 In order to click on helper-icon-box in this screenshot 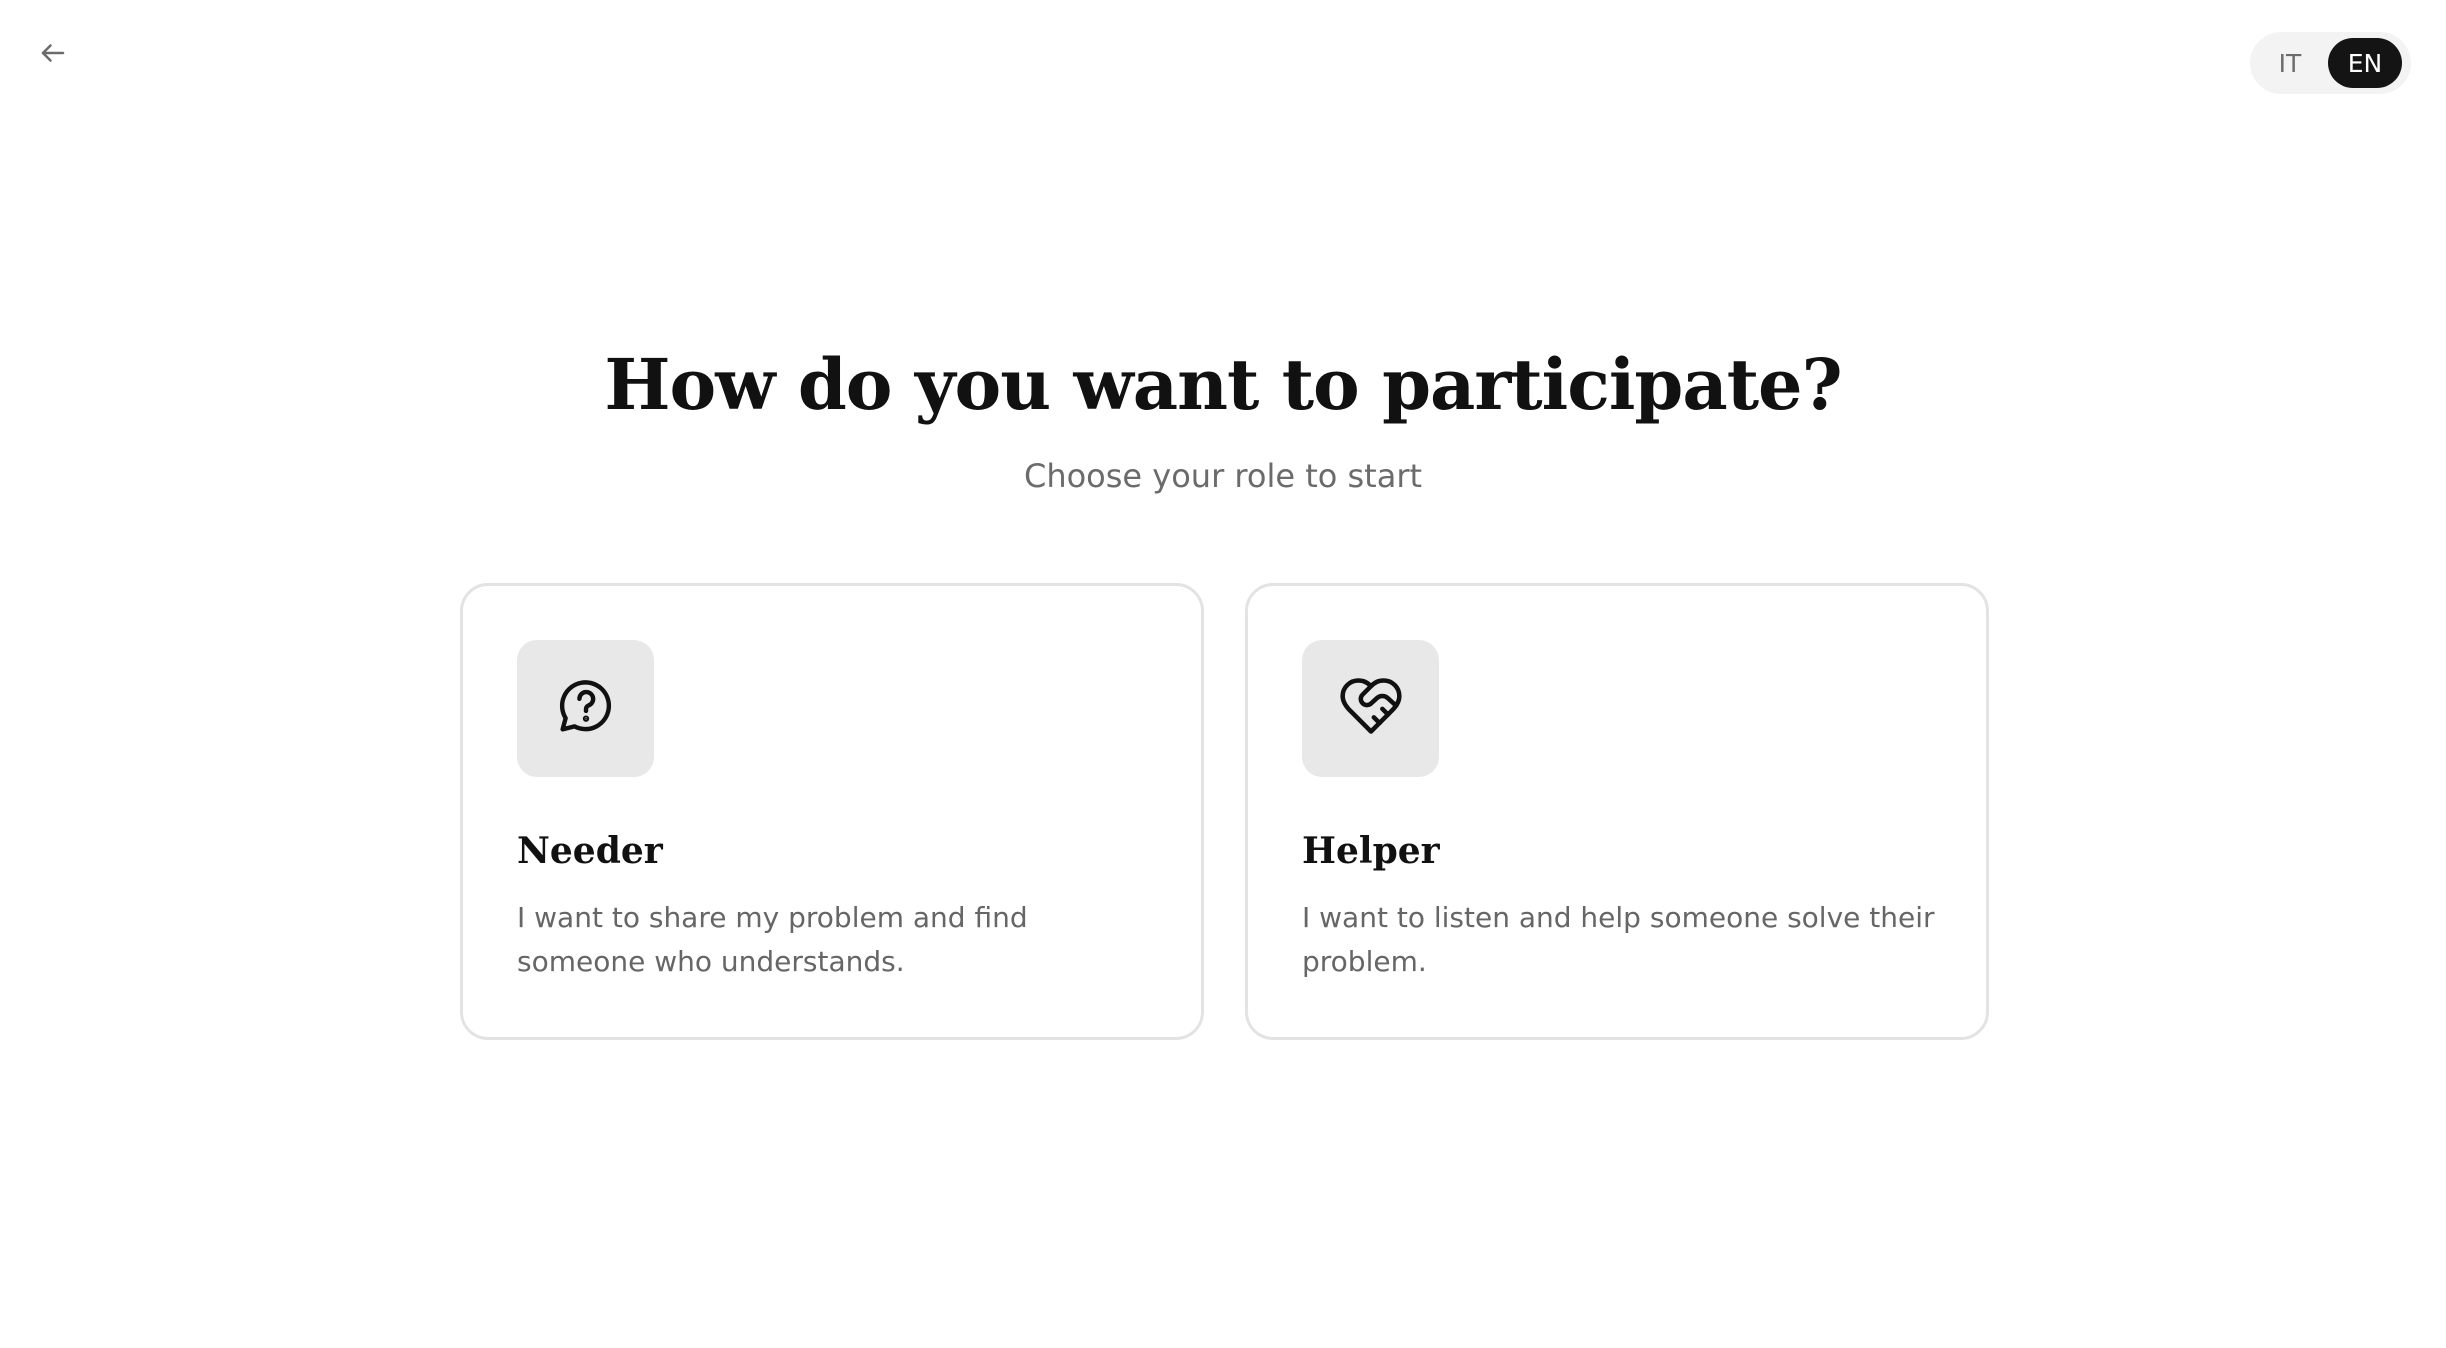, I will do `click(1370, 708)`.